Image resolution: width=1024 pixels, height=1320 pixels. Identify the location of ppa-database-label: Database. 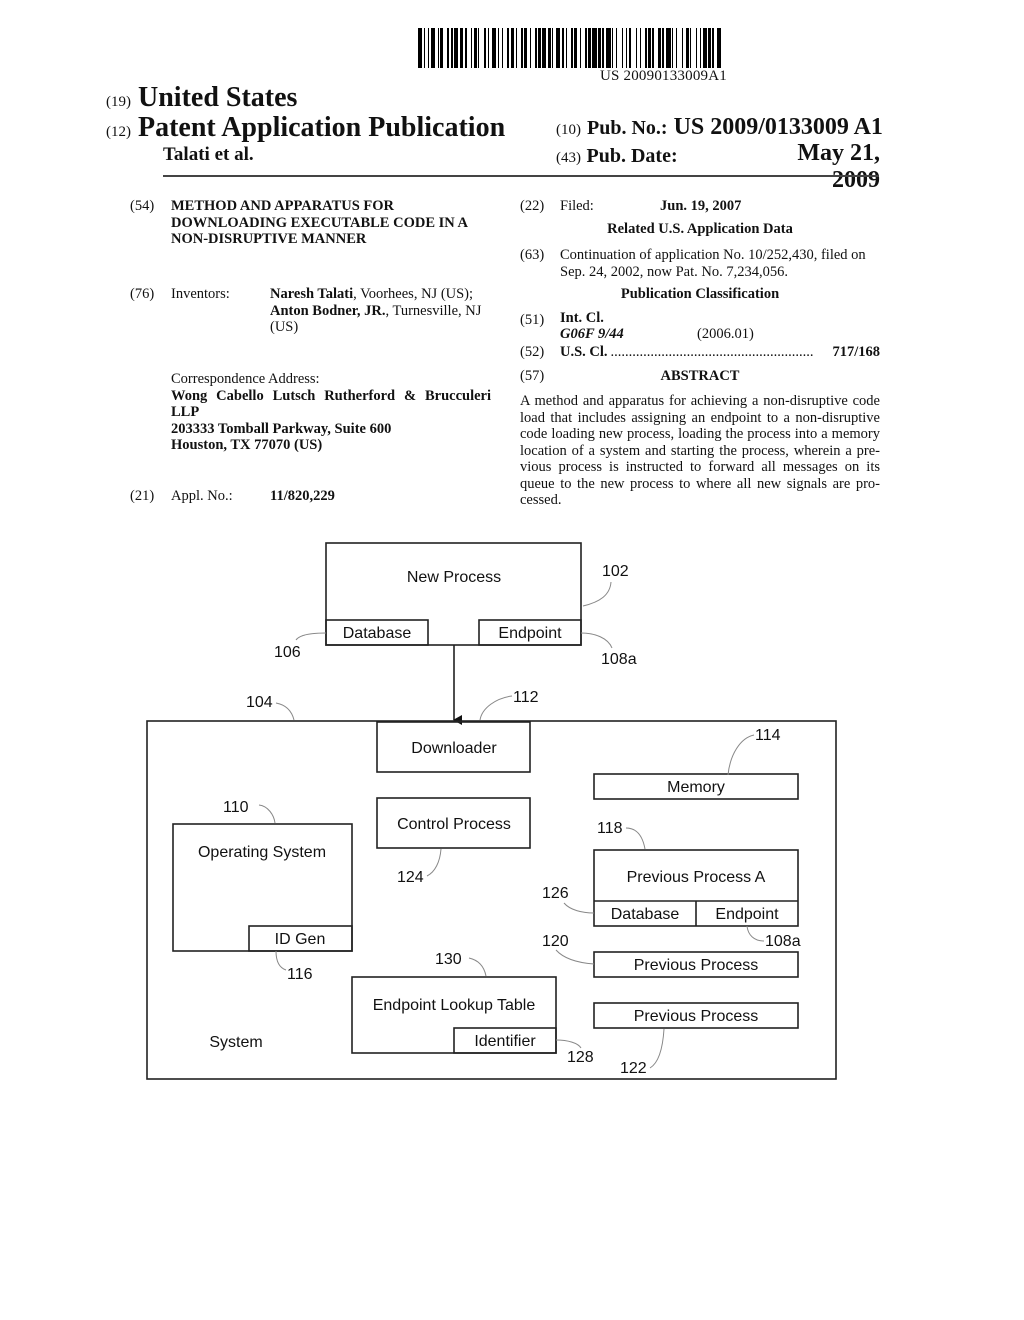
(645, 914).